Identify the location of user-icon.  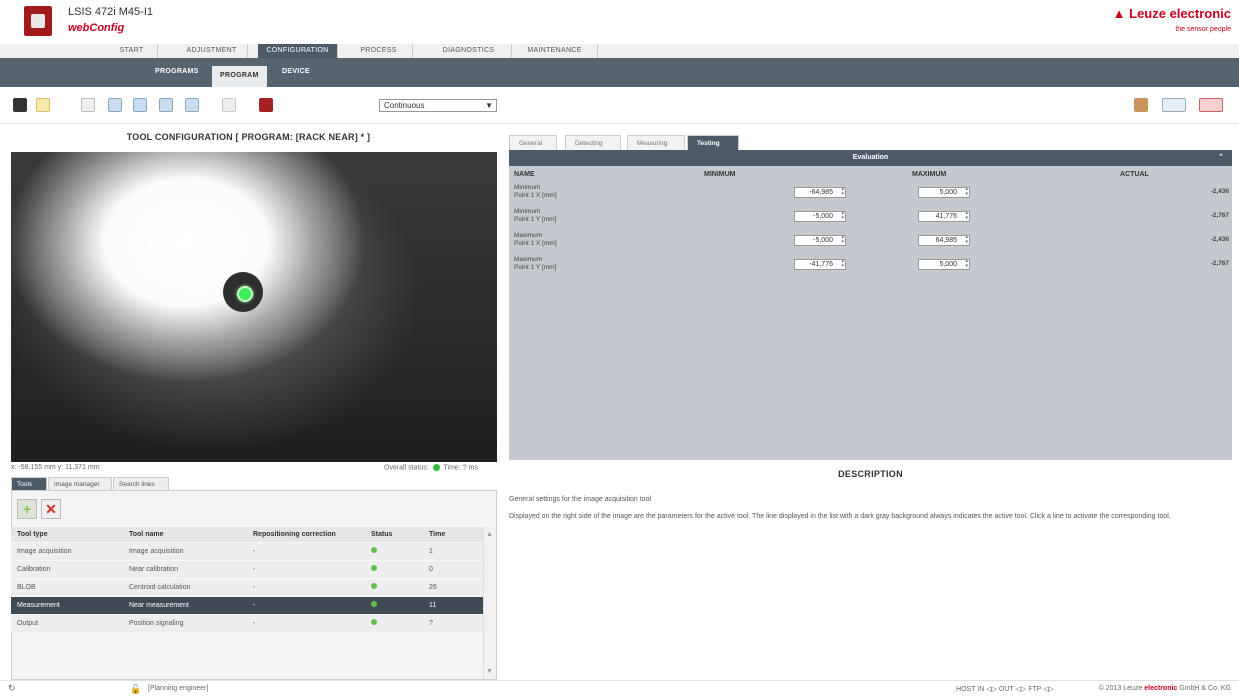
(1141, 105).